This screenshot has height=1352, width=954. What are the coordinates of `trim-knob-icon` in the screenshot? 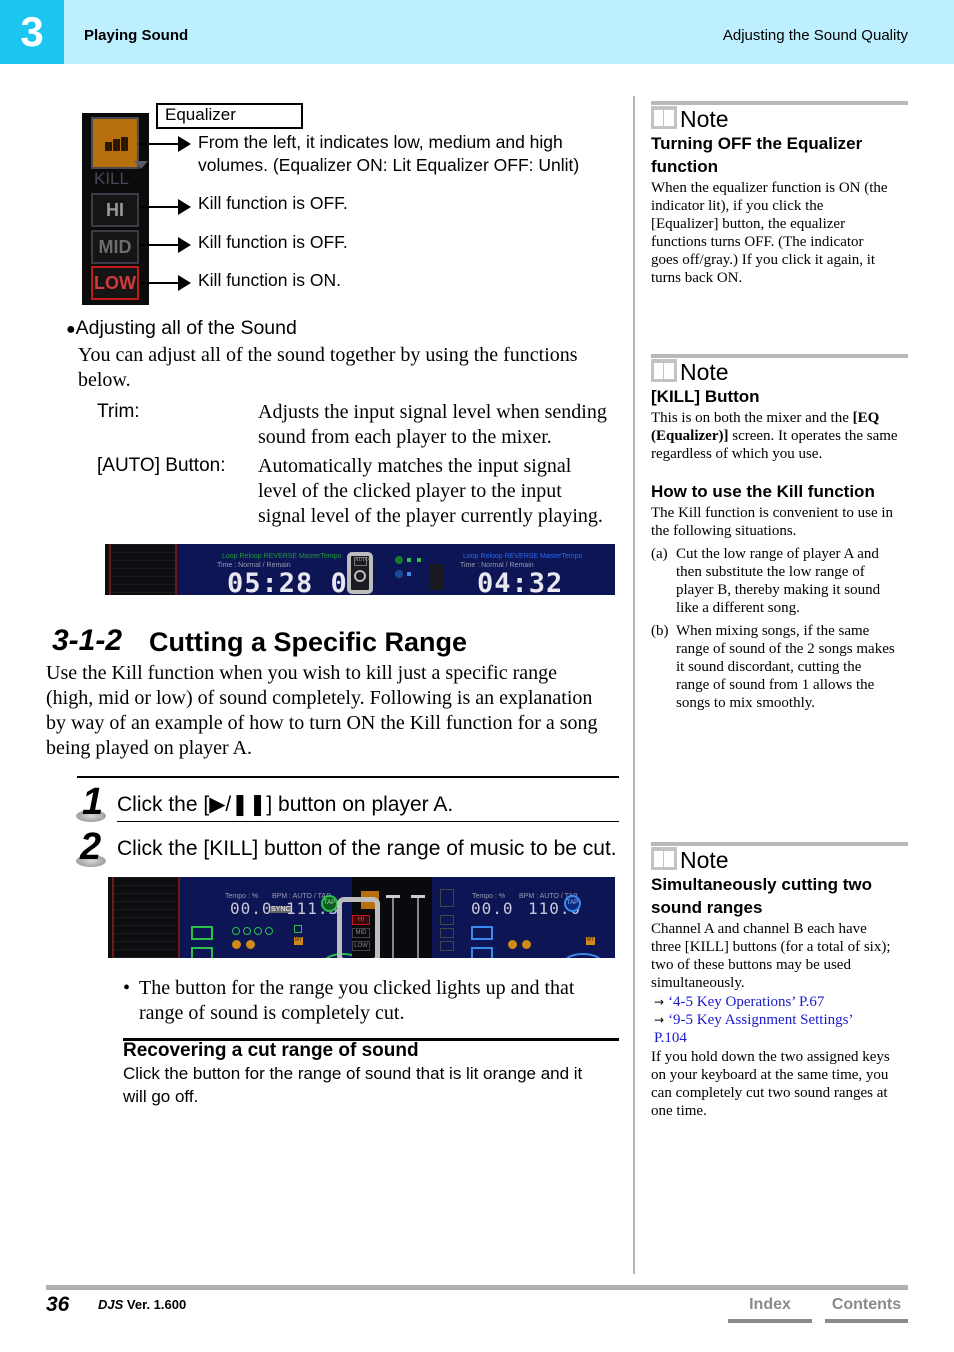 It's located at (360, 576).